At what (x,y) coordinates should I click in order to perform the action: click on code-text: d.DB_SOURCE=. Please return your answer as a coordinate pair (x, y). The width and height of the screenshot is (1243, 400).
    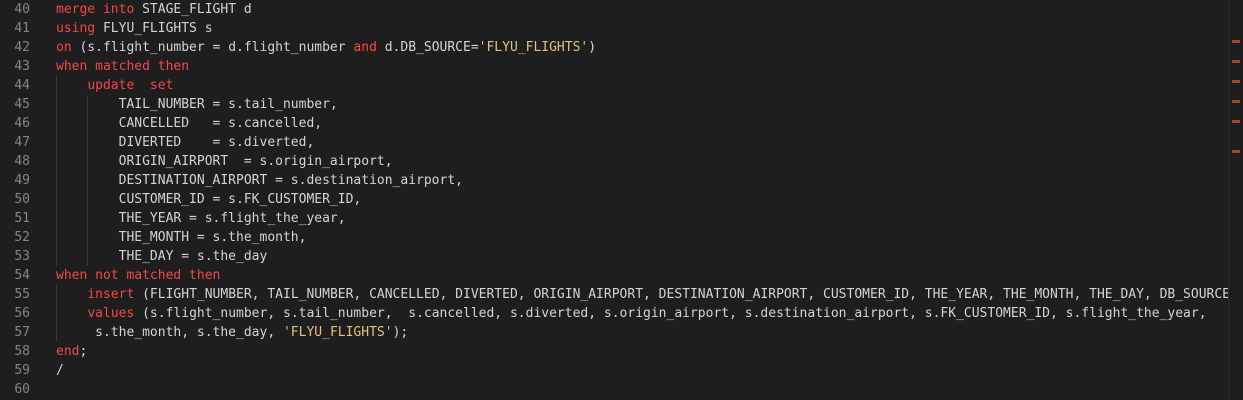
    Looking at the image, I should click on (427, 47).